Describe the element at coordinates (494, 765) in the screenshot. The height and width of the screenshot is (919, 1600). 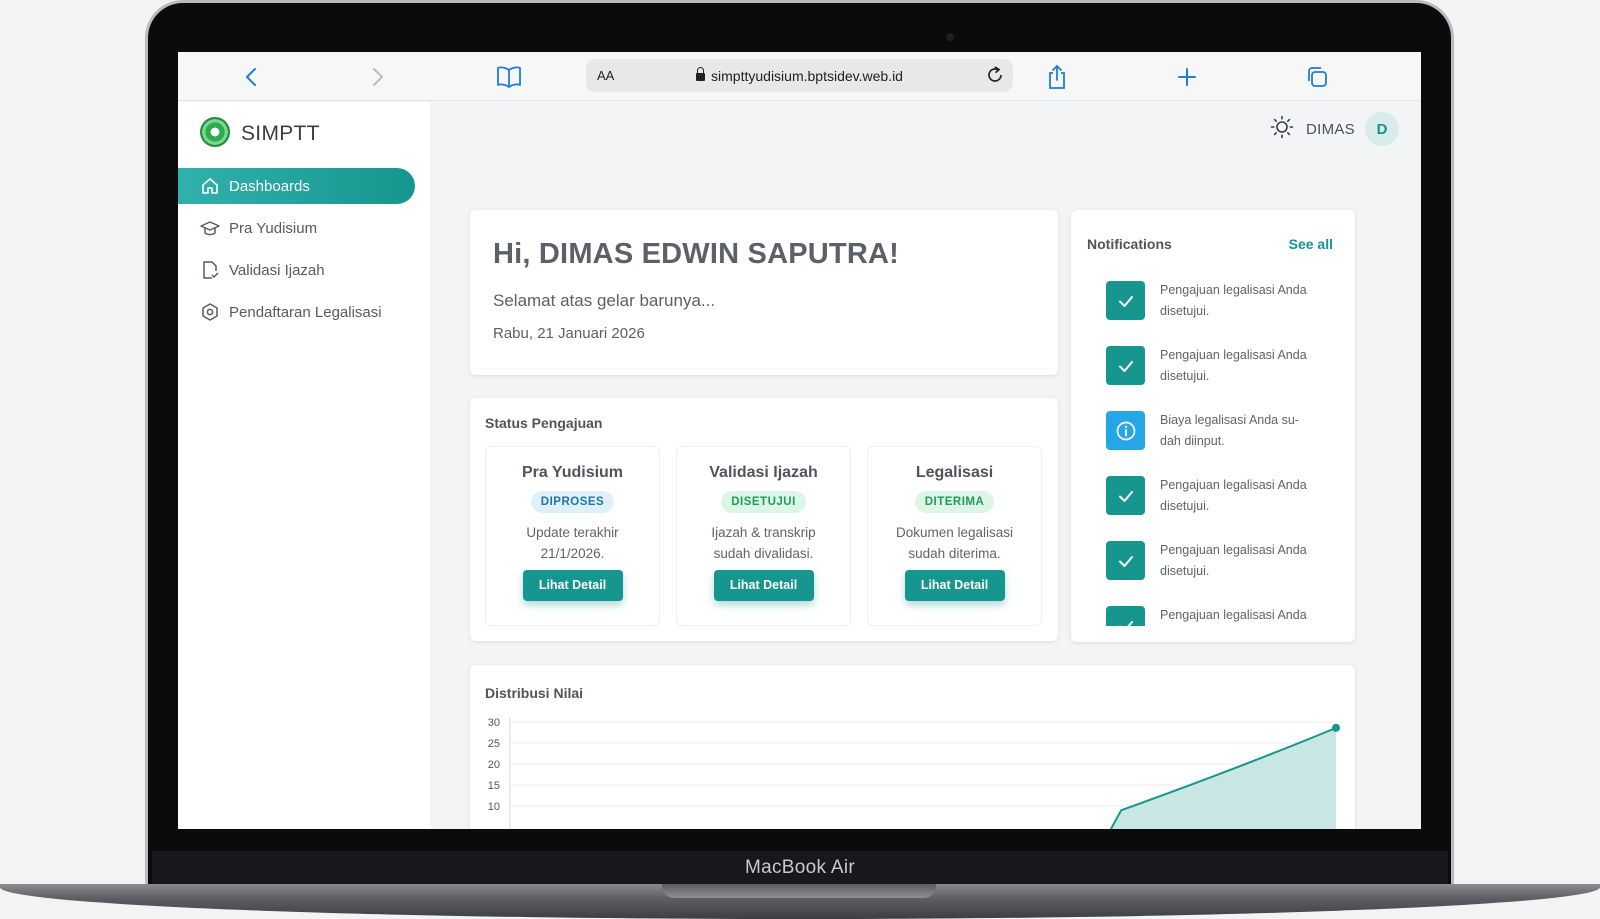
I see `y-tick-label: 20` at that location.